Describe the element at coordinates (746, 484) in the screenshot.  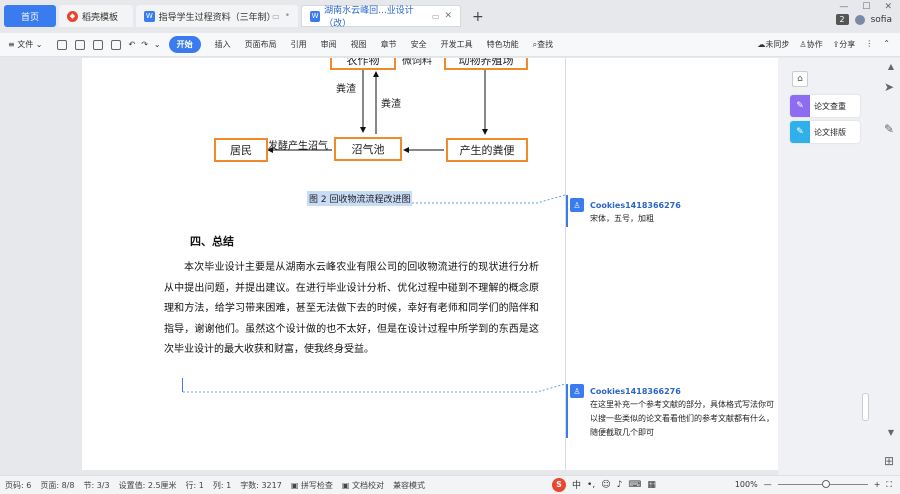
I see `zoom-level: 100%` at that location.